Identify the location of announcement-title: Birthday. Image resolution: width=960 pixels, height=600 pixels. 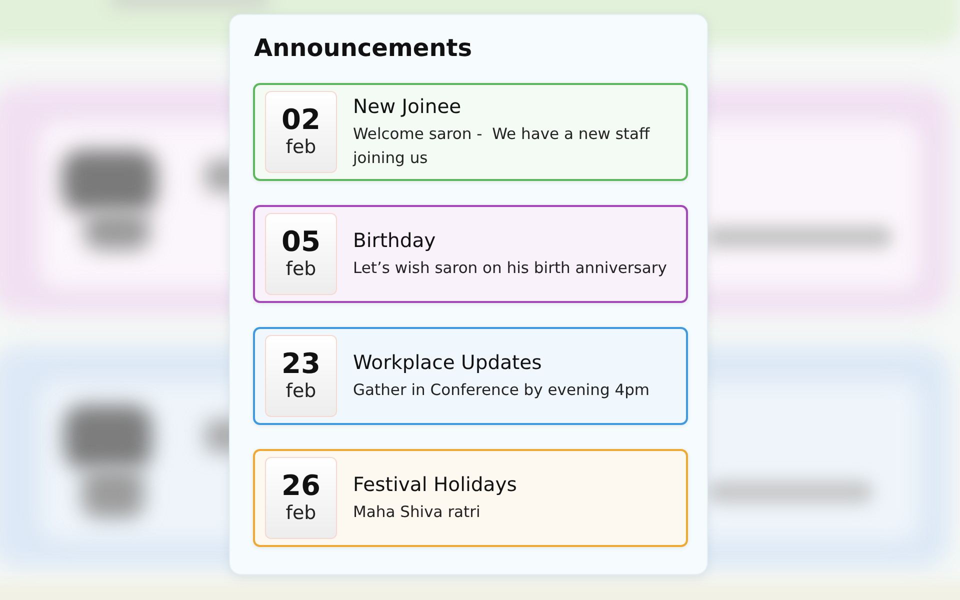
(394, 240).